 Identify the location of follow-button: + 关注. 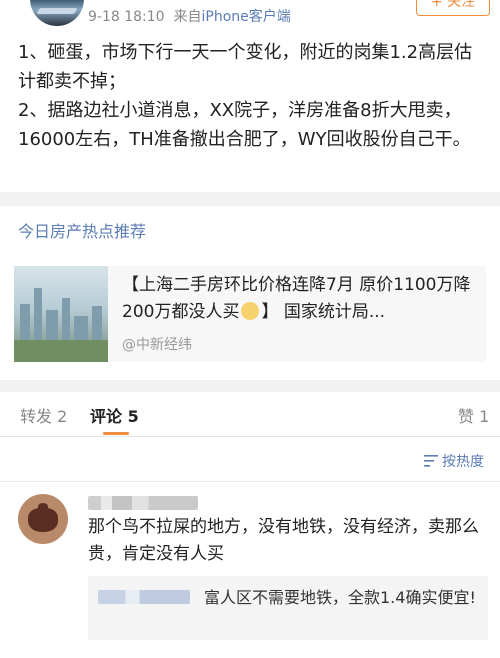
(453, 8).